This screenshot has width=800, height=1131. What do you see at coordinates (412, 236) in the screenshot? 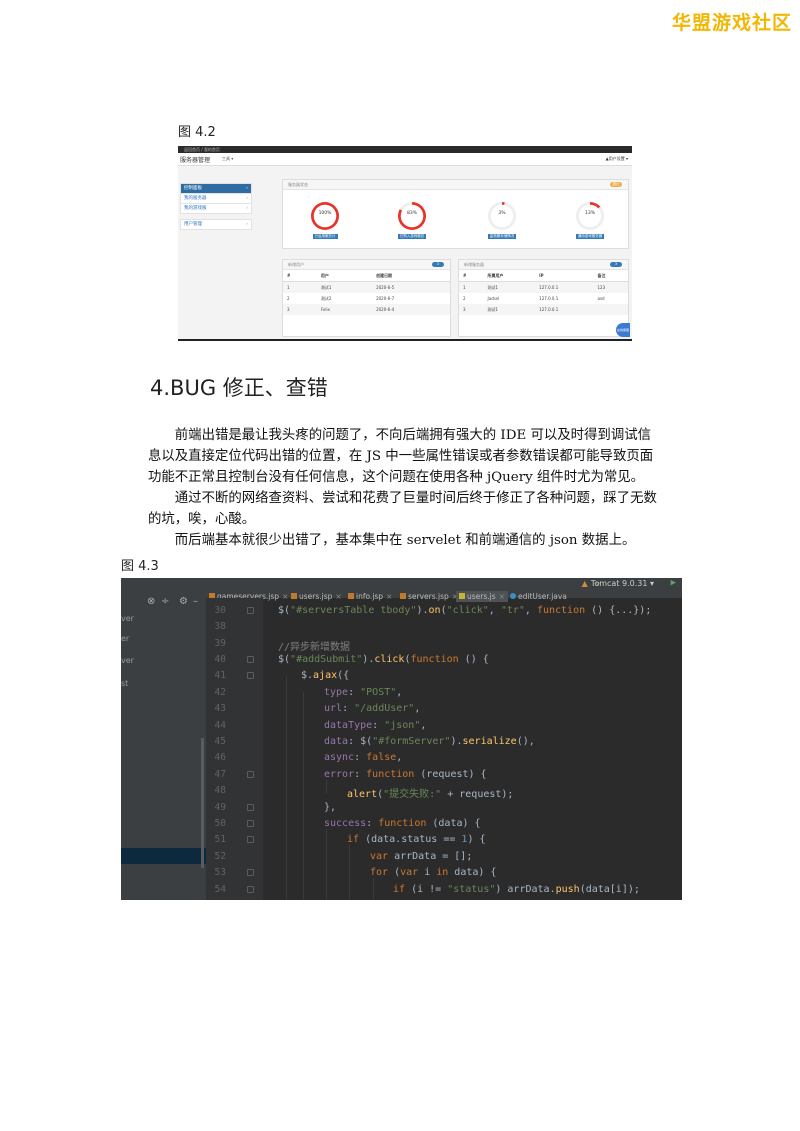
I see `gauge-label: 已购入游戏服总` at bounding box center [412, 236].